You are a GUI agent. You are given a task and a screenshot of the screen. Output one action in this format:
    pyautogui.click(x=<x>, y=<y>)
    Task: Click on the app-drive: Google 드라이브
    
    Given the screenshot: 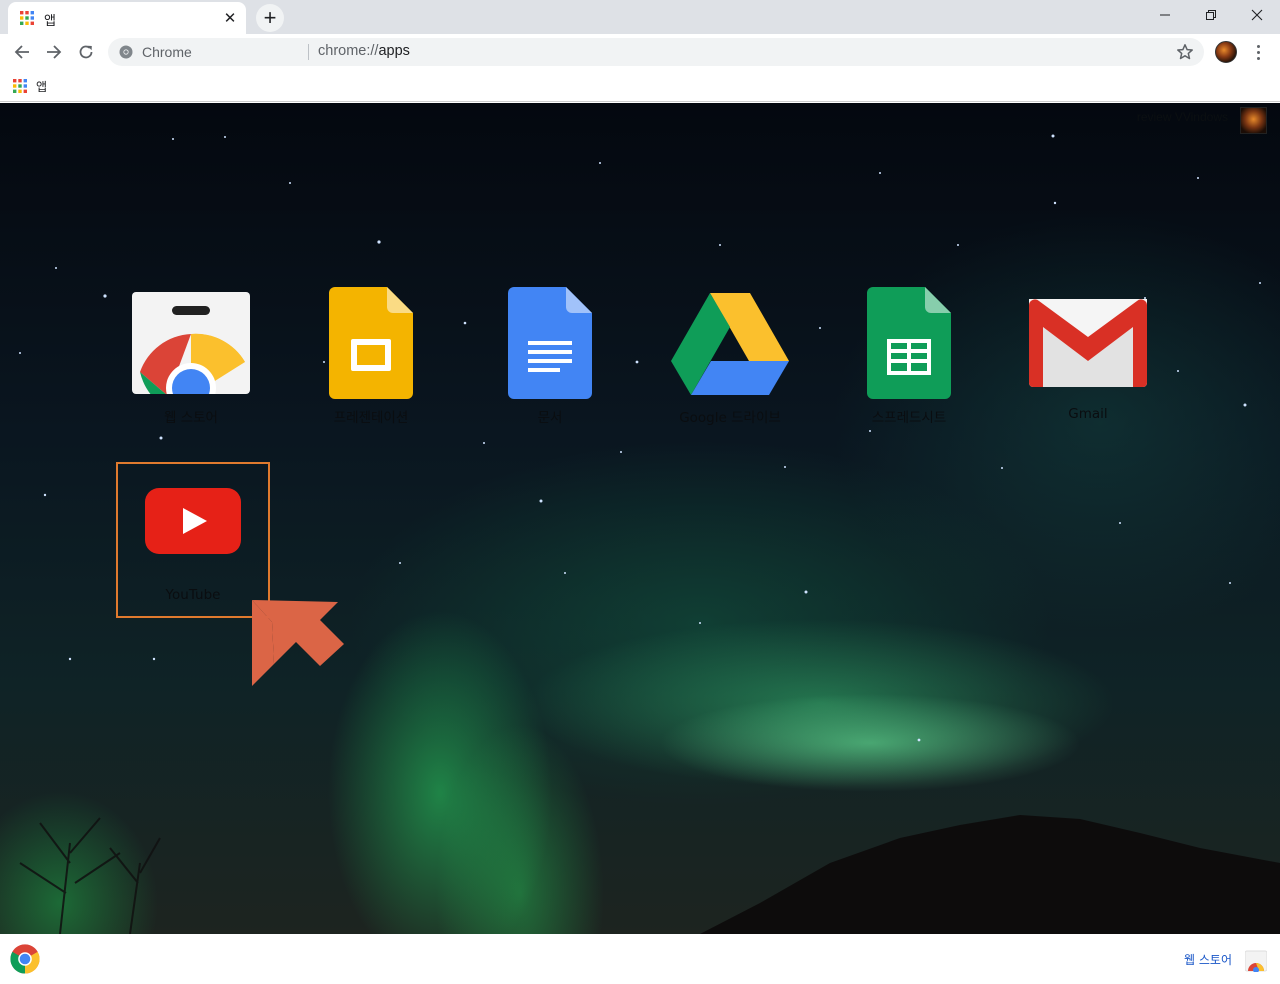 What is the action you would take?
    pyautogui.click(x=730, y=358)
    